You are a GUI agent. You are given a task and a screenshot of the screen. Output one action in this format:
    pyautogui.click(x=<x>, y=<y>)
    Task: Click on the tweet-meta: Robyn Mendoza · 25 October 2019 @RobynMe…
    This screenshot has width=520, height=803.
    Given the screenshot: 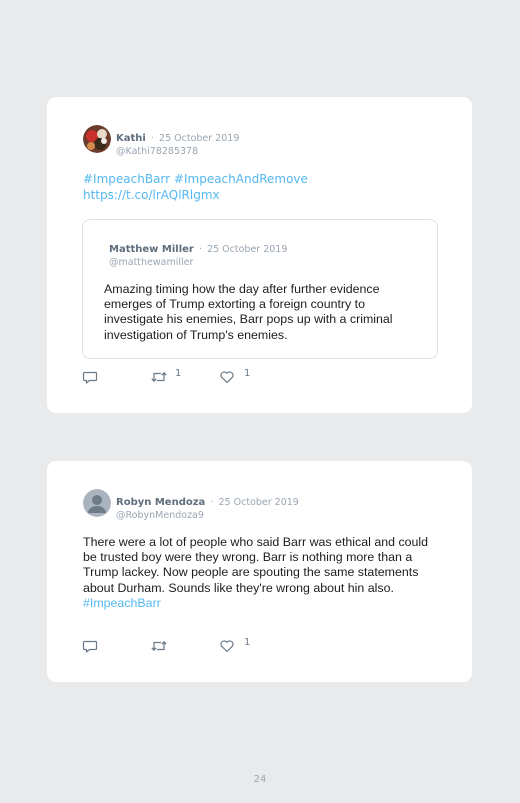 What is the action you would take?
    pyautogui.click(x=207, y=505)
    